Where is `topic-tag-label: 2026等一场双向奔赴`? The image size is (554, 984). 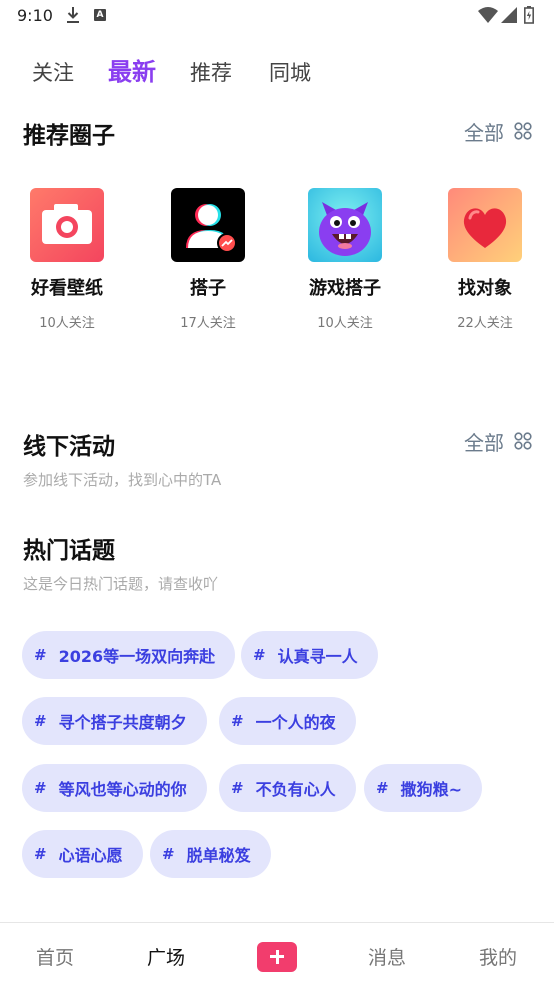
topic-tag-label: 2026等一场双向奔赴 is located at coordinates (137, 656).